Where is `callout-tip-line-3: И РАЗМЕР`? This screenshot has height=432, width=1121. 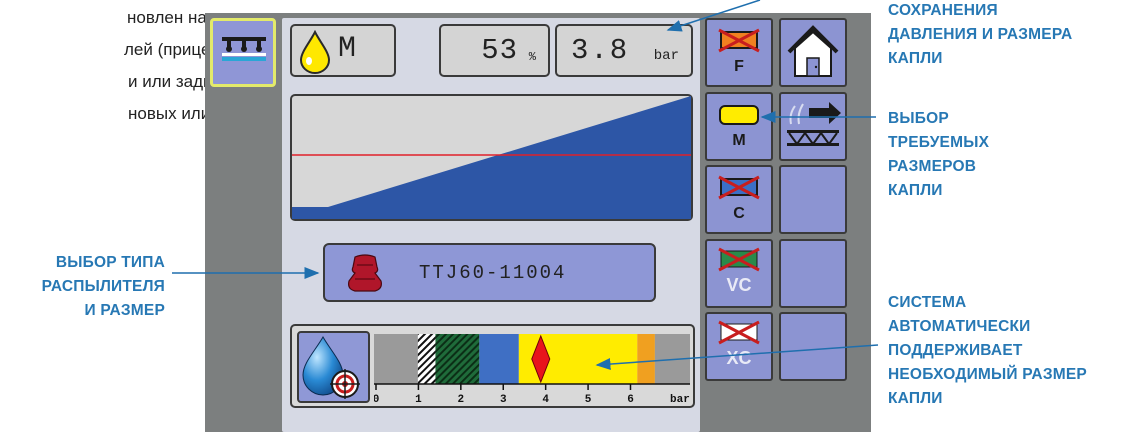
callout-tip-line-3: И РАЗМЕР is located at coordinates (124, 310).